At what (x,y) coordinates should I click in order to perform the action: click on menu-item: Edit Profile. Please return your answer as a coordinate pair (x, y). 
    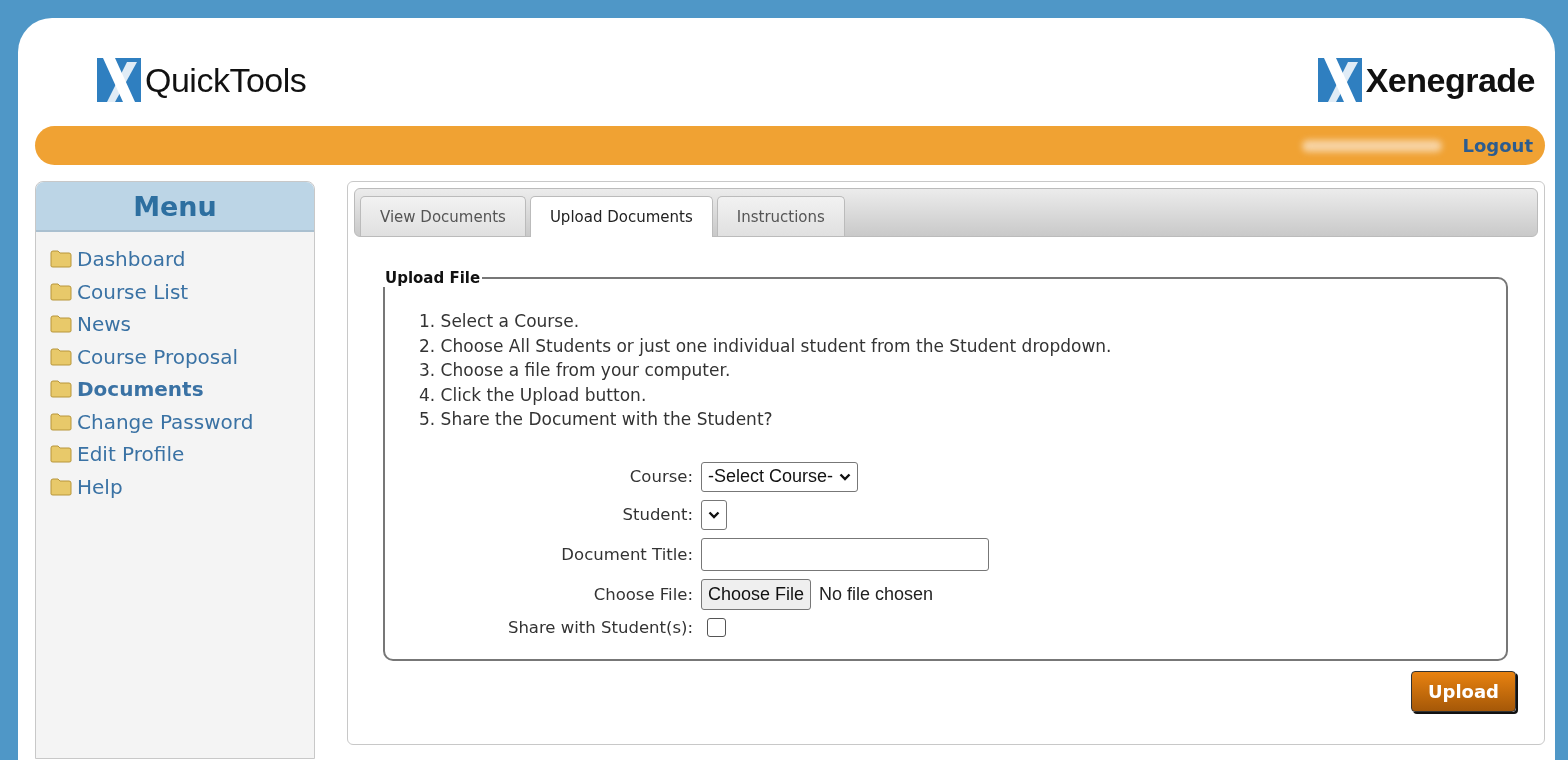
    Looking at the image, I should click on (182, 454).